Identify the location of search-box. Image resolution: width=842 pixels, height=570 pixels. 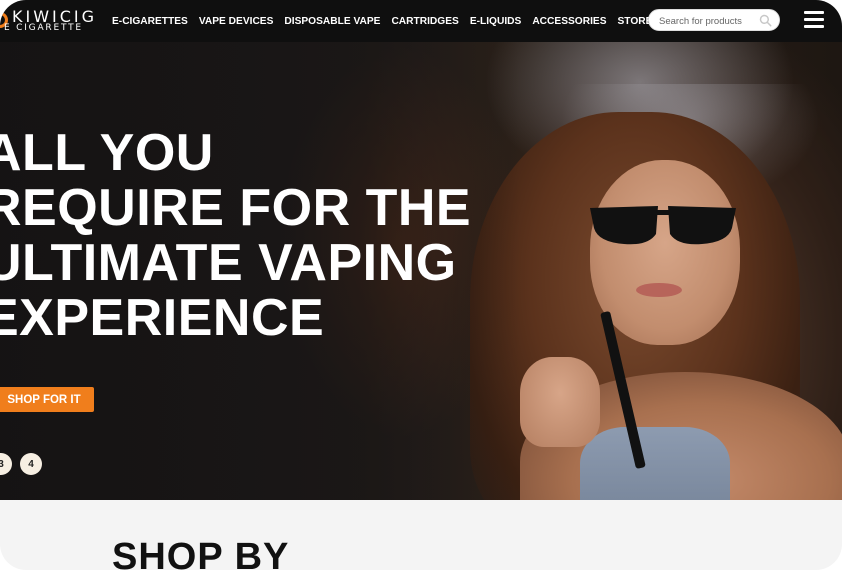
(714, 20).